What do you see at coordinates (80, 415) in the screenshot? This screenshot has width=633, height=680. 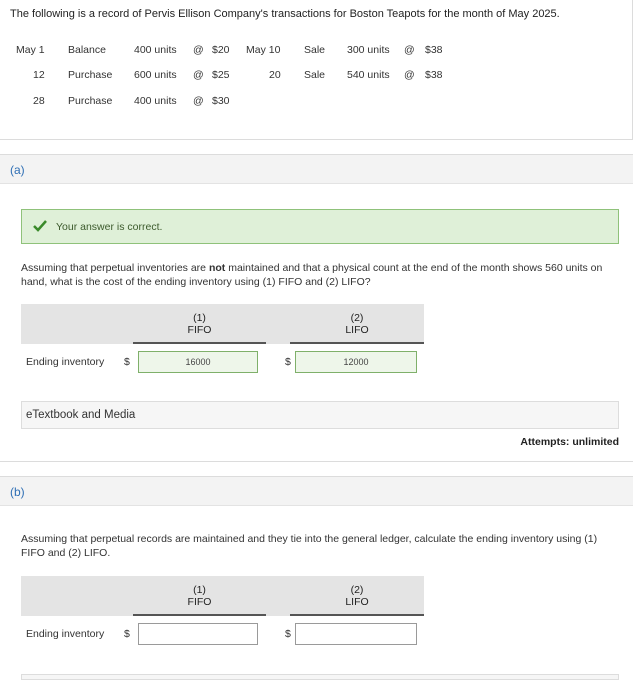 I see `etextbook-link: eTextbook and Media` at bounding box center [80, 415].